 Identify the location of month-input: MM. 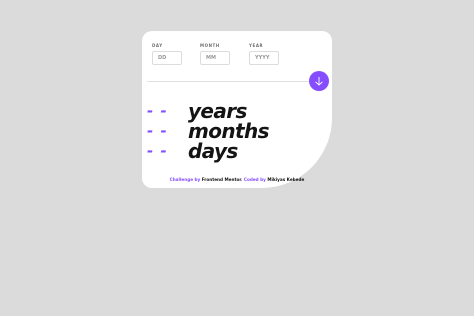
(215, 58).